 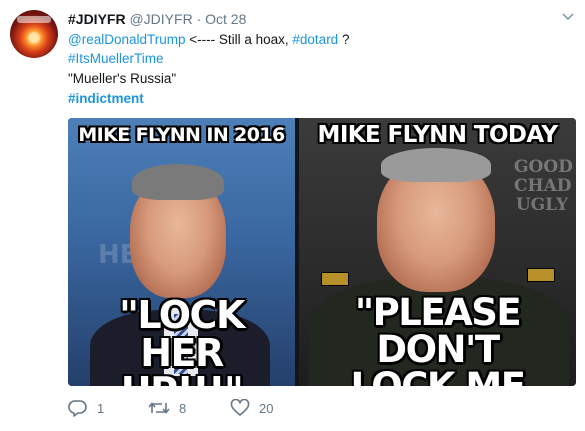 I want to click on insignia-right, so click(x=541, y=275).